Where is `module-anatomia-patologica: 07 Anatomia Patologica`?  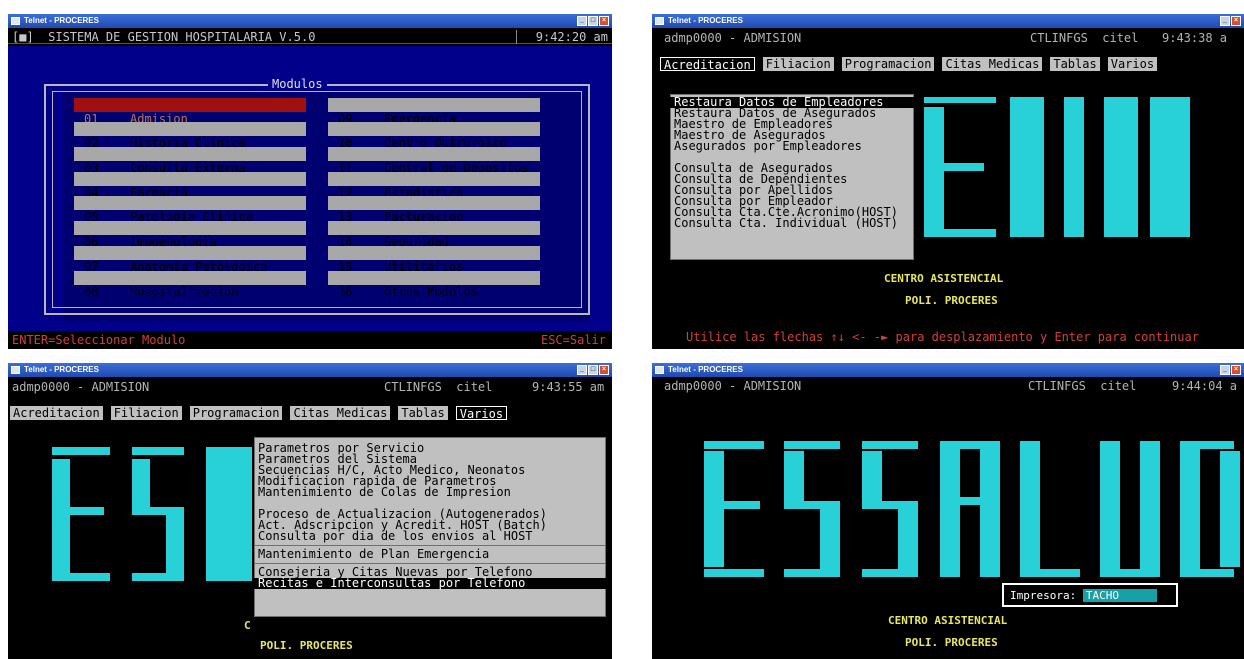
module-anatomia-patologica: 07 Anatomia Patologica is located at coordinates (190, 260).